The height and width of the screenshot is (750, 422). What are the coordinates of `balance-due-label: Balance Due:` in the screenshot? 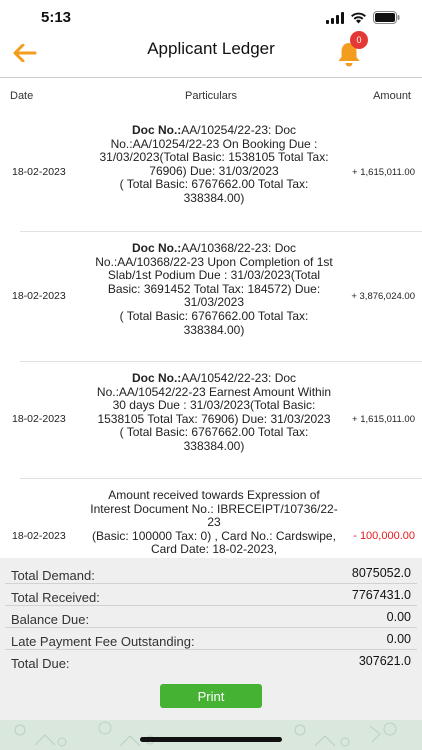 It's located at (50, 619).